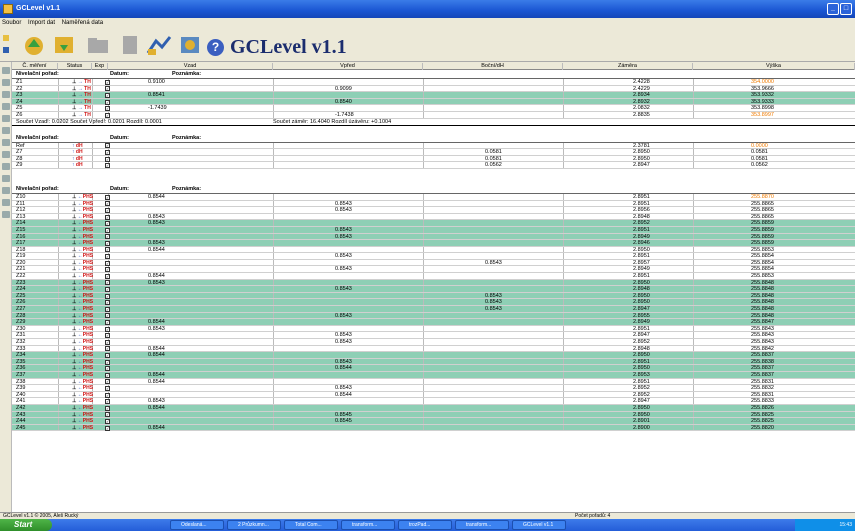 This screenshot has height=531, width=855. What do you see at coordinates (433, 421) in the screenshot?
I see `table-row: Z44 ⊥ ←PHS ✓ 0.8545 2.8901 255.8825` at bounding box center [433, 421].